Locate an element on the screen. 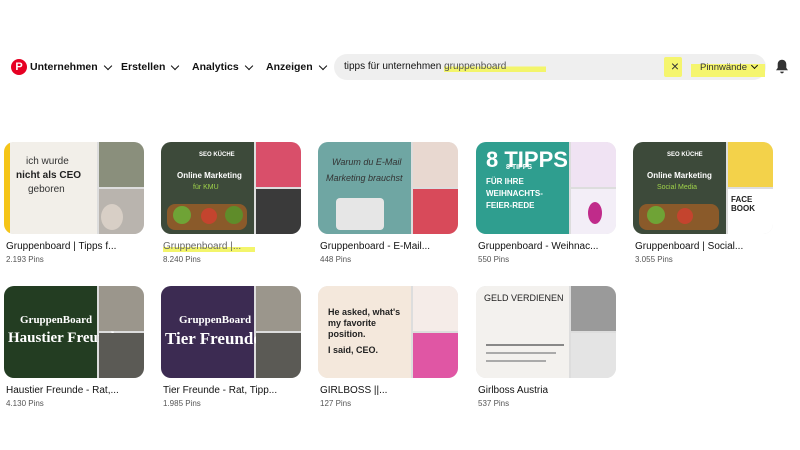 The height and width of the screenshot is (450, 800). board-thumbnail: GruppenBoard Haustier Freunde is located at coordinates (74, 332).